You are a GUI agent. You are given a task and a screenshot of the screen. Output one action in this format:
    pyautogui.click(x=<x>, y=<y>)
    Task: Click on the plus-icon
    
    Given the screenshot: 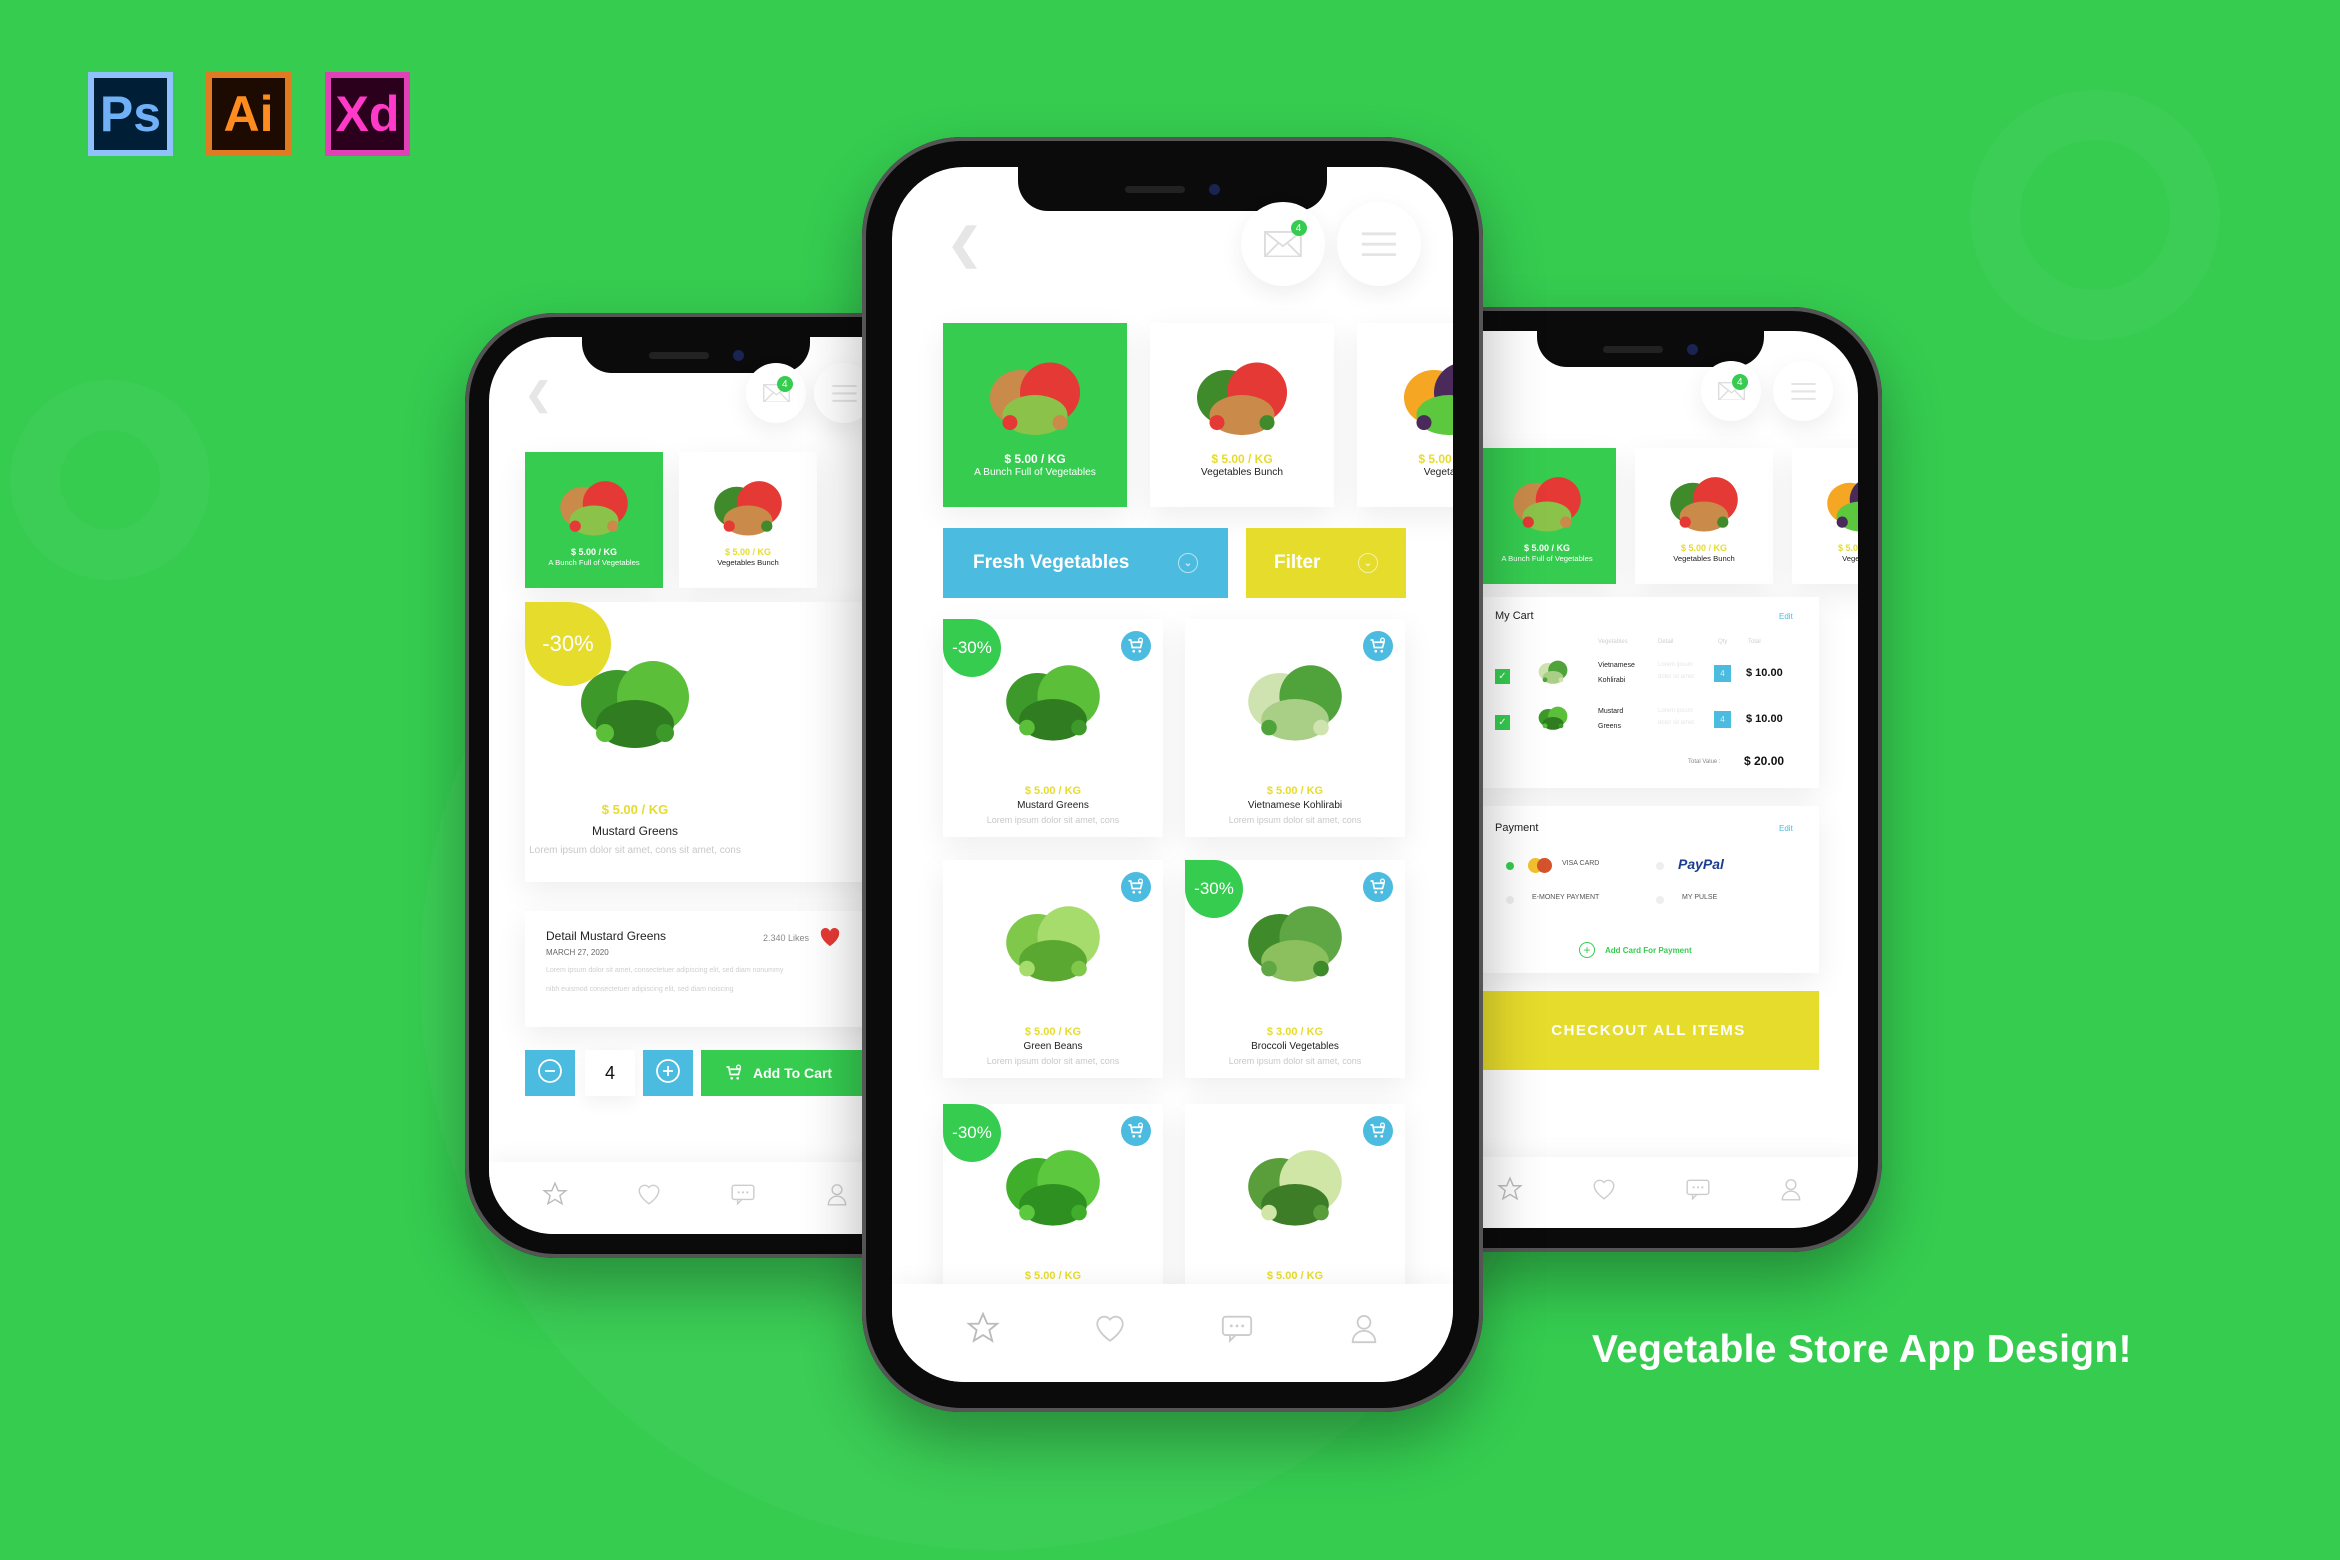 What is the action you would take?
    pyautogui.click(x=668, y=1073)
    